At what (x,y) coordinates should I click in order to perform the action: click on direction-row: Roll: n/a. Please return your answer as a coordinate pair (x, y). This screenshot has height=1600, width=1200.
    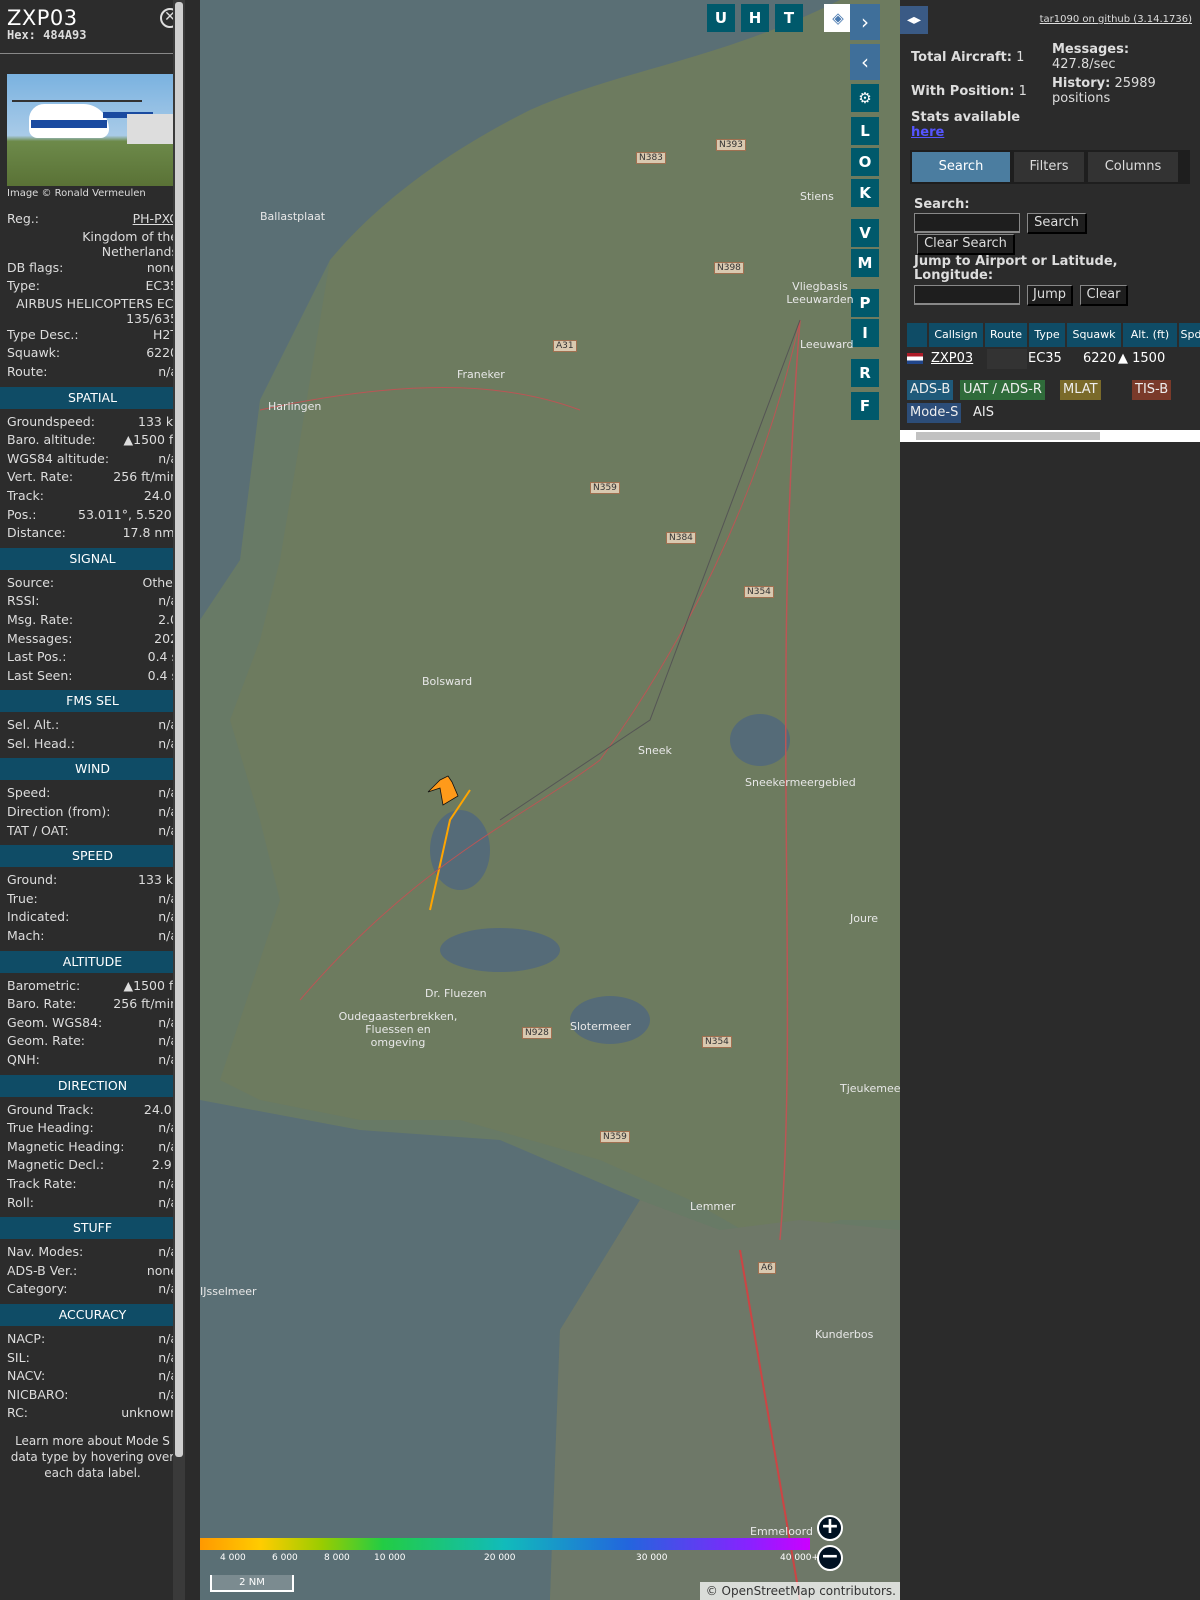
    Looking at the image, I should click on (92, 1203).